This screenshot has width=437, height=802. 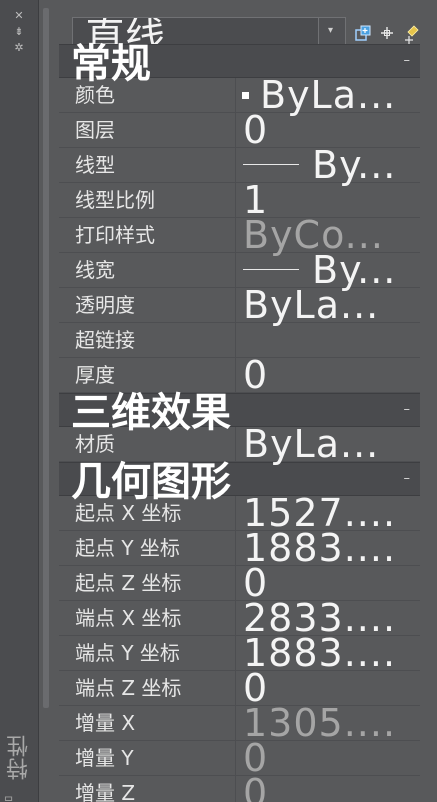 I want to click on section-title: 常规, so click(x=111, y=64).